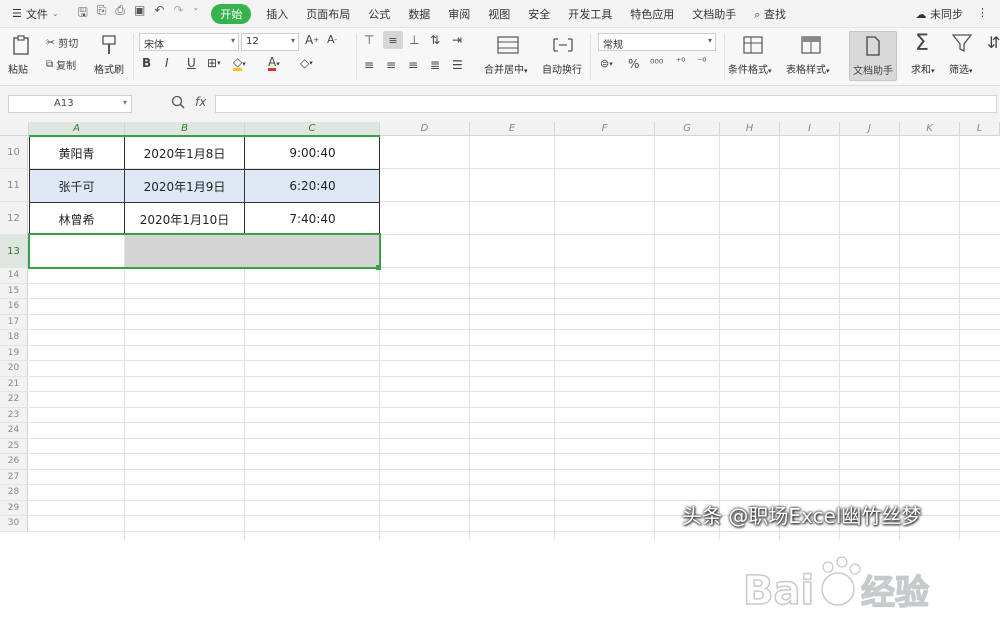  What do you see at coordinates (811, 45) in the screenshot?
I see `table-style-button` at bounding box center [811, 45].